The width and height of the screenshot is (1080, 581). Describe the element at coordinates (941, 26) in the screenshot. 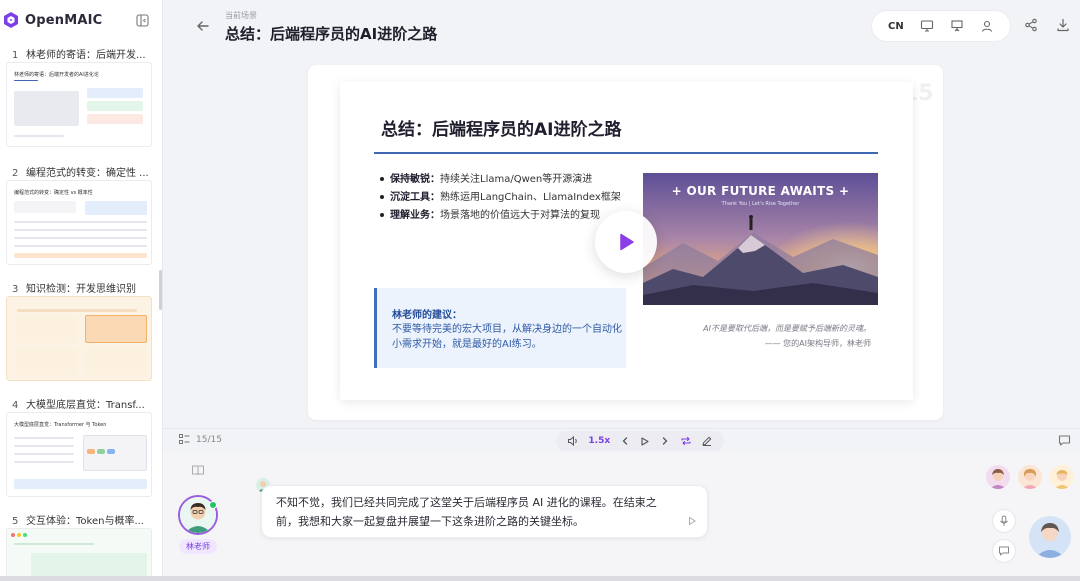

I see `view-toolbar: CN` at that location.